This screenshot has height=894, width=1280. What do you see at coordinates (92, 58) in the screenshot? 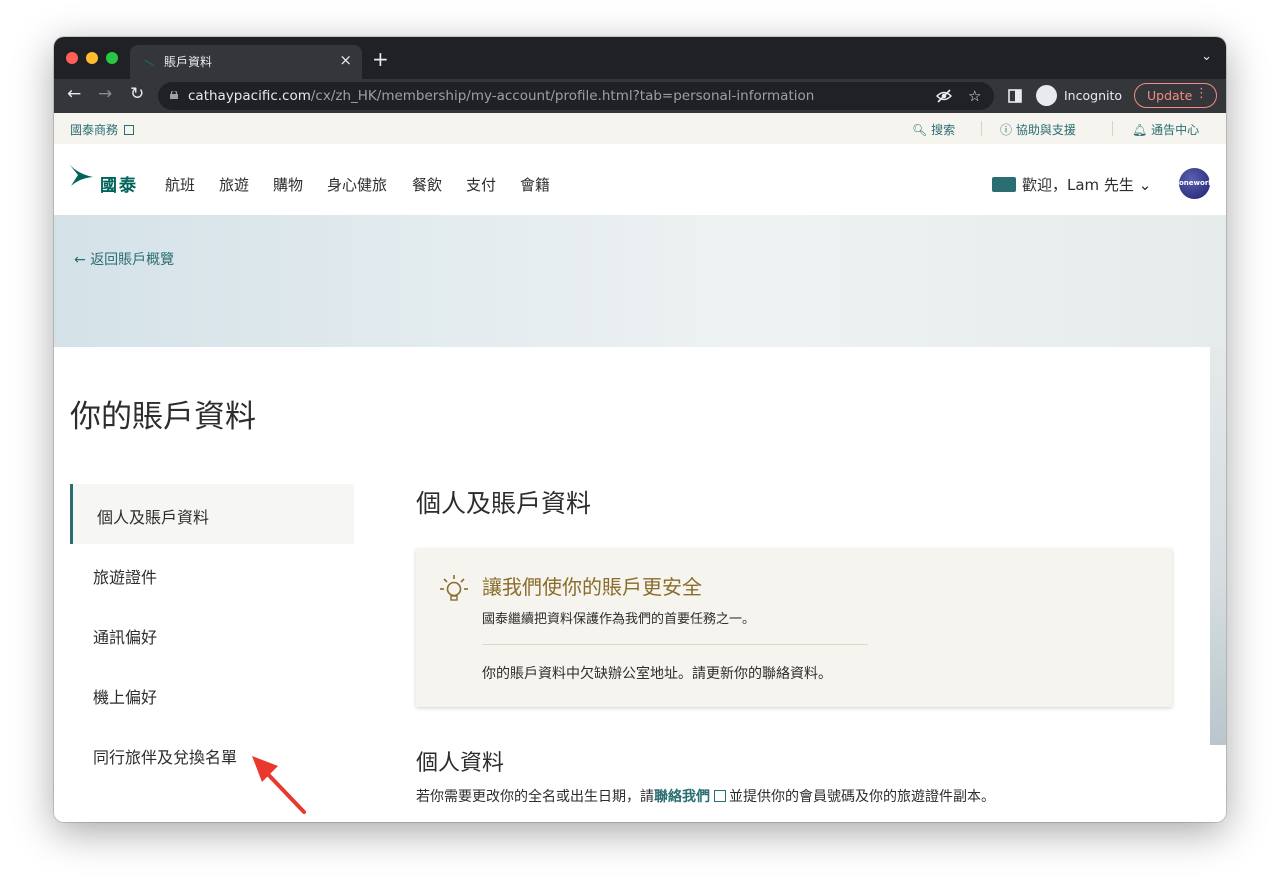
I see `minimize-window-button` at bounding box center [92, 58].